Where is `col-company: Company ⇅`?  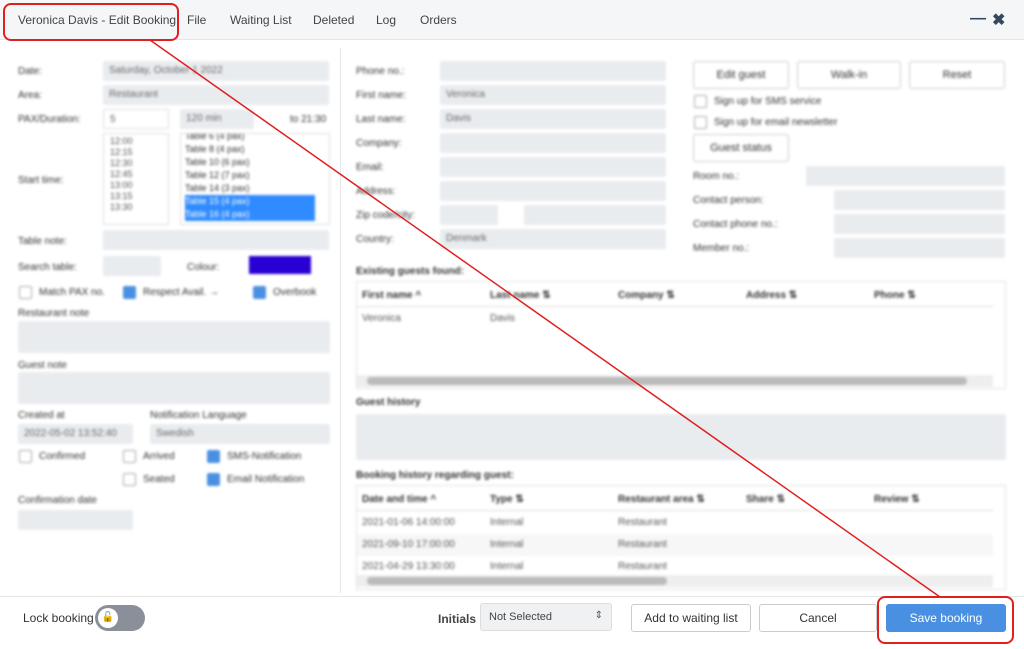
col-company: Company ⇅ is located at coordinates (646, 295).